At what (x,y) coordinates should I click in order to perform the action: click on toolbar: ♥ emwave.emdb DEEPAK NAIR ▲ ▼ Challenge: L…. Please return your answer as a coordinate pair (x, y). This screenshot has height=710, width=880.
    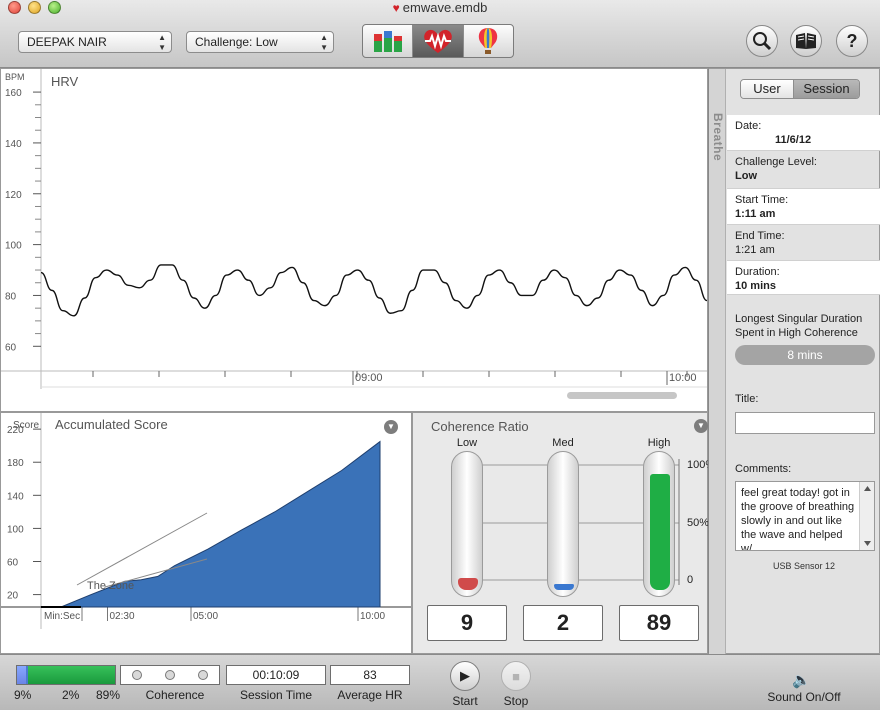
    Looking at the image, I should click on (440, 34).